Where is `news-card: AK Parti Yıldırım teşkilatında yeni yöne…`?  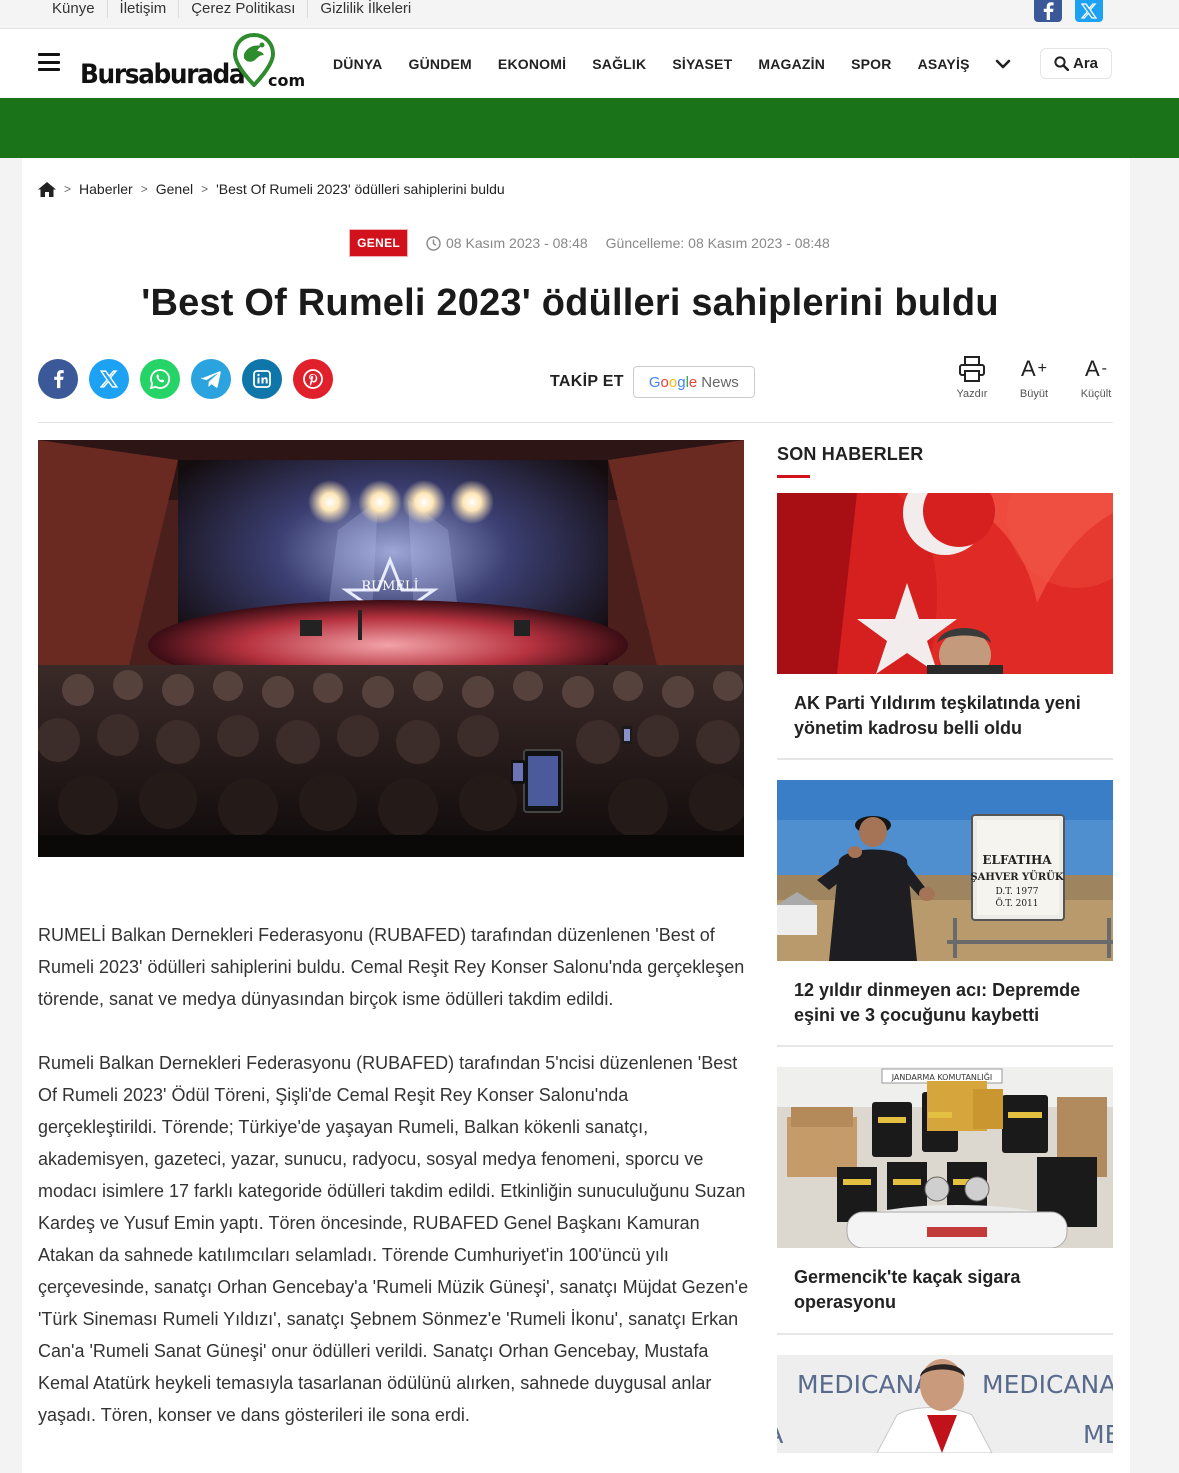
news-card: AK Parti Yıldırım teşkilatında yeni yöne… is located at coordinates (945, 617).